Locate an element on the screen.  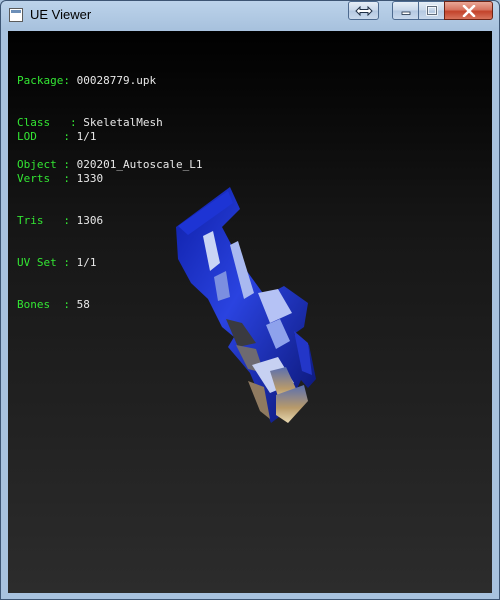
maximize-button is located at coordinates (431, 10).